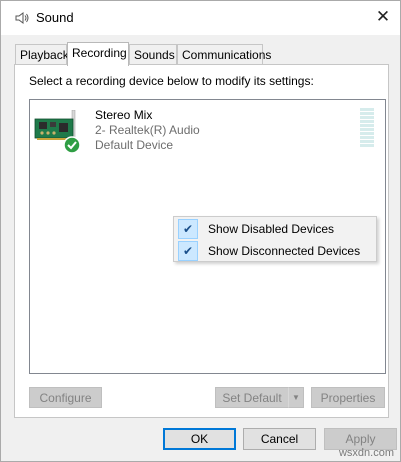 This screenshot has width=401, height=462. I want to click on close-icon: ✕, so click(383, 16).